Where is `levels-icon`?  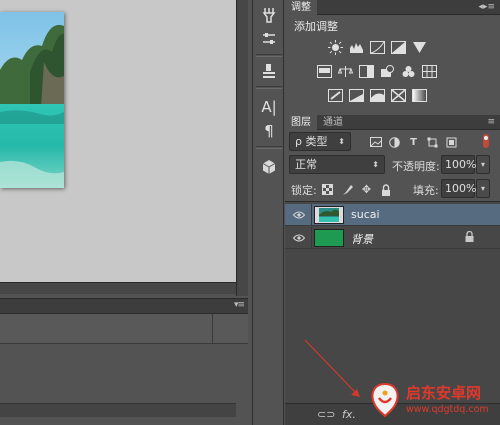 levels-icon is located at coordinates (356, 47).